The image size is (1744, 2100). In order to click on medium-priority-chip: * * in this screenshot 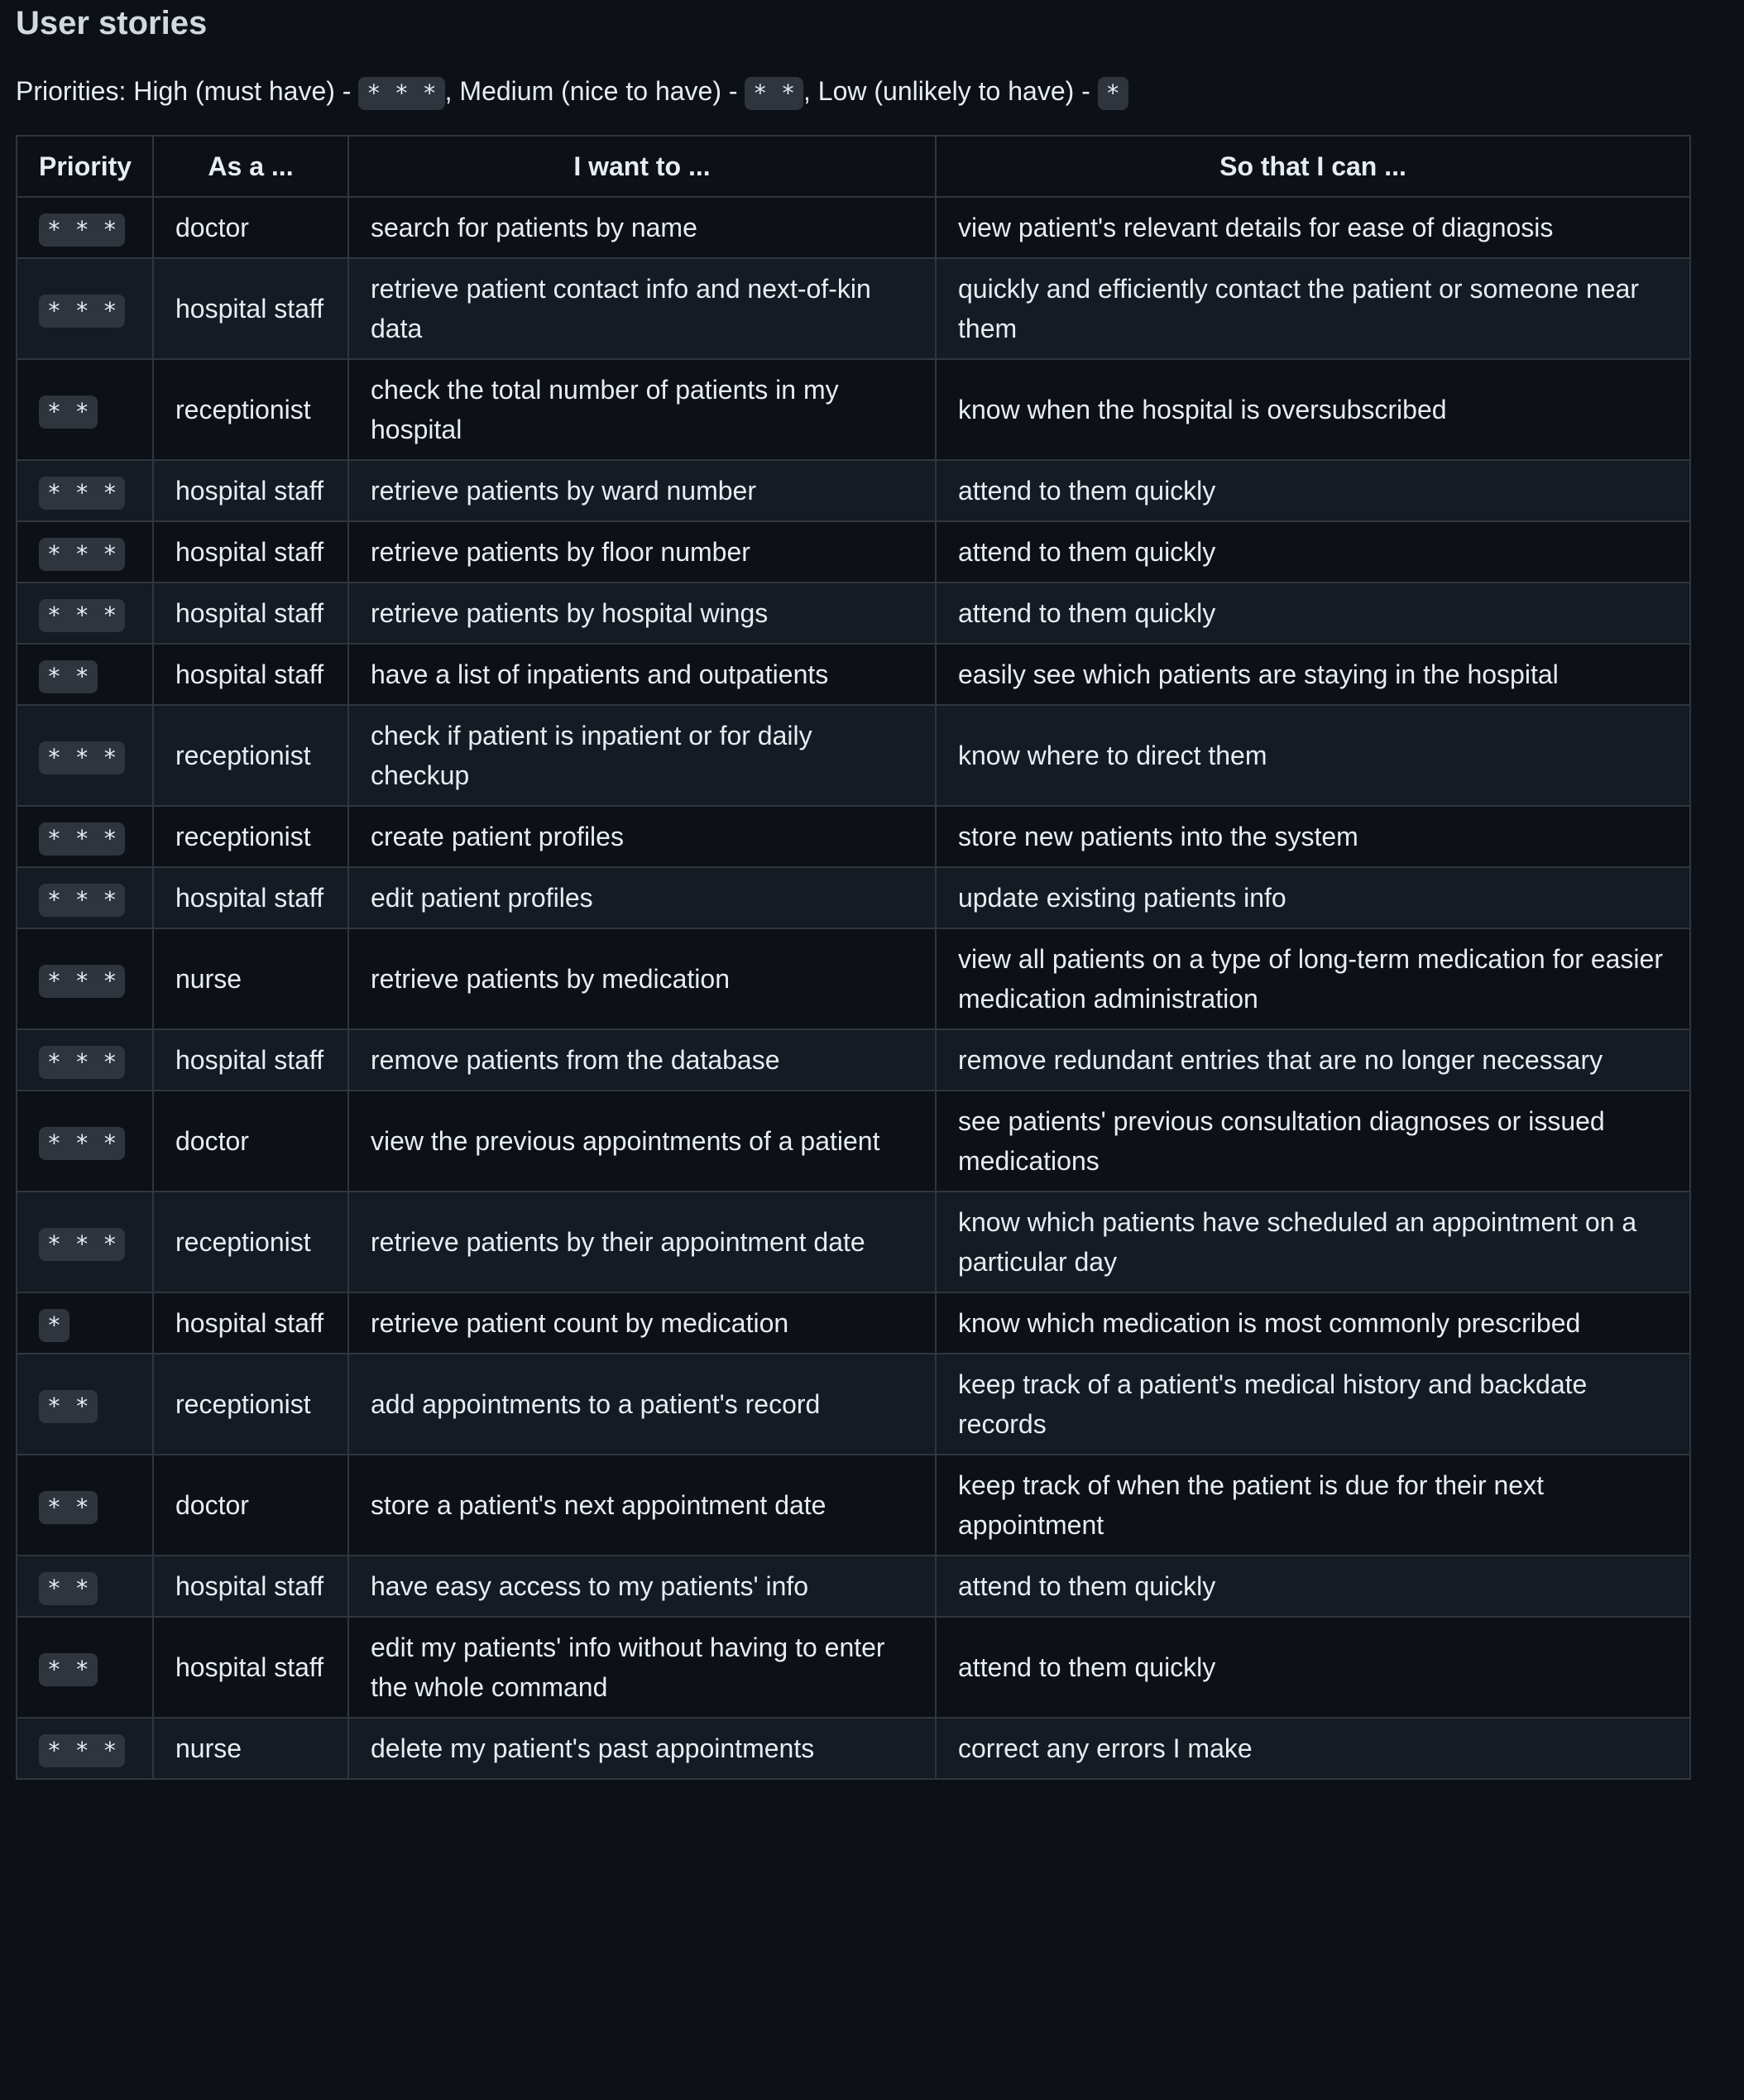, I will do `click(774, 93)`.